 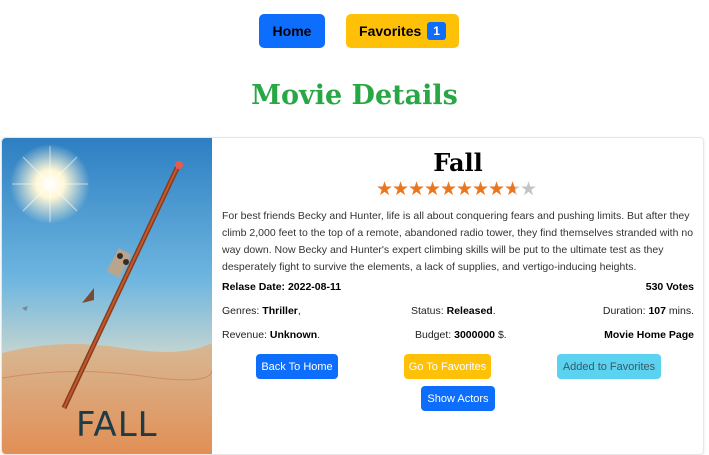 What do you see at coordinates (319, 335) in the screenshot?
I see `revenue-suffix: .` at bounding box center [319, 335].